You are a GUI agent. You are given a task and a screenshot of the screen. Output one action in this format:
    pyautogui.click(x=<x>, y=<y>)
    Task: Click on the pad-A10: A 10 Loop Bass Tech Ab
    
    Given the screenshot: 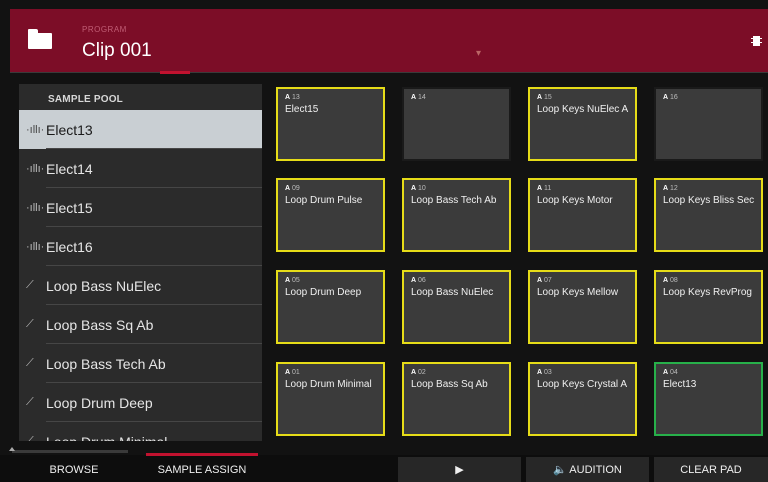 What is the action you would take?
    pyautogui.click(x=456, y=215)
    